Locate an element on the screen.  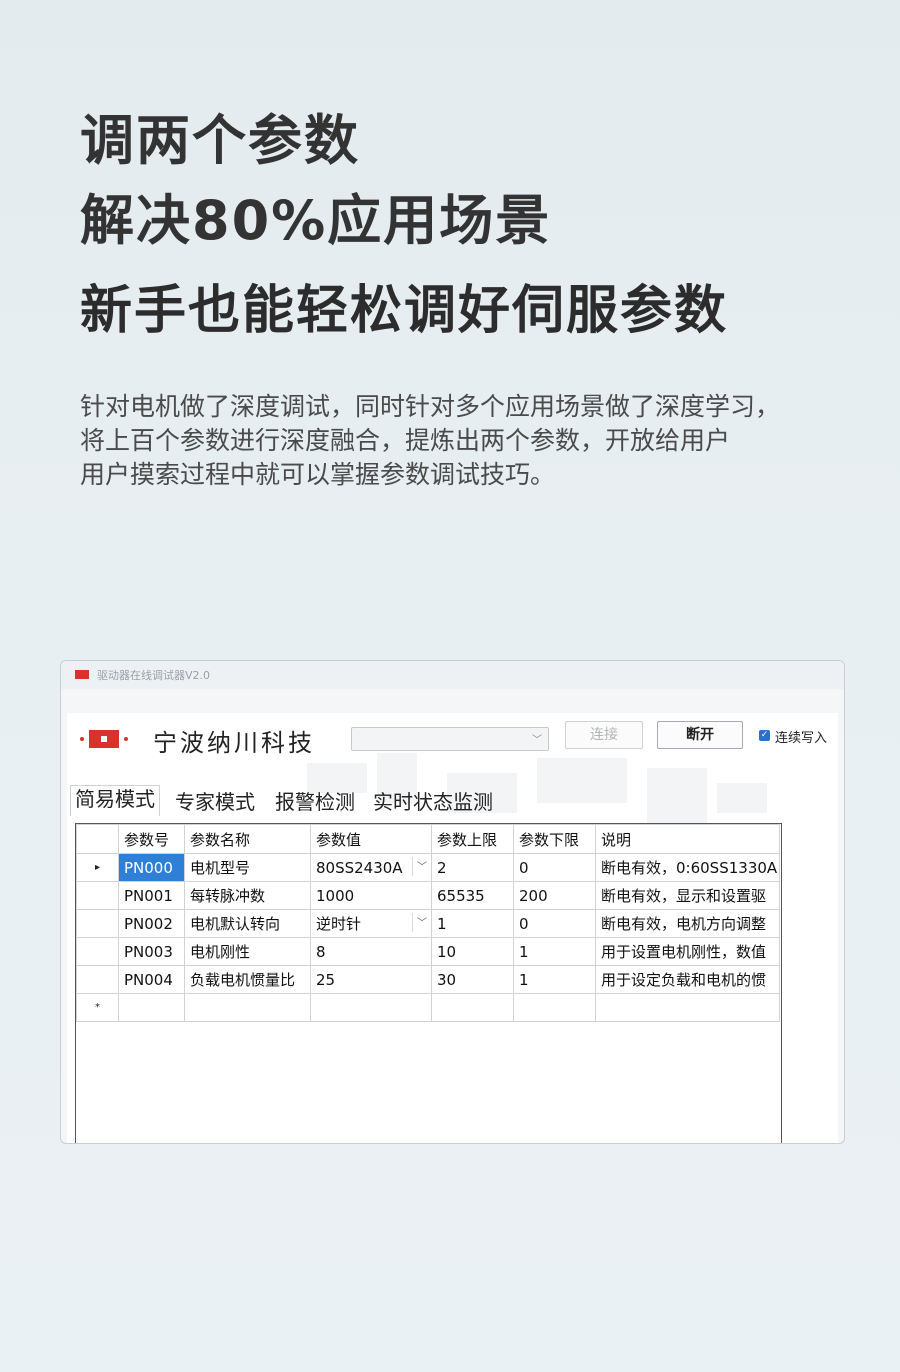
headline-line-2: 解决80%应用场景 is located at coordinates (316, 220).